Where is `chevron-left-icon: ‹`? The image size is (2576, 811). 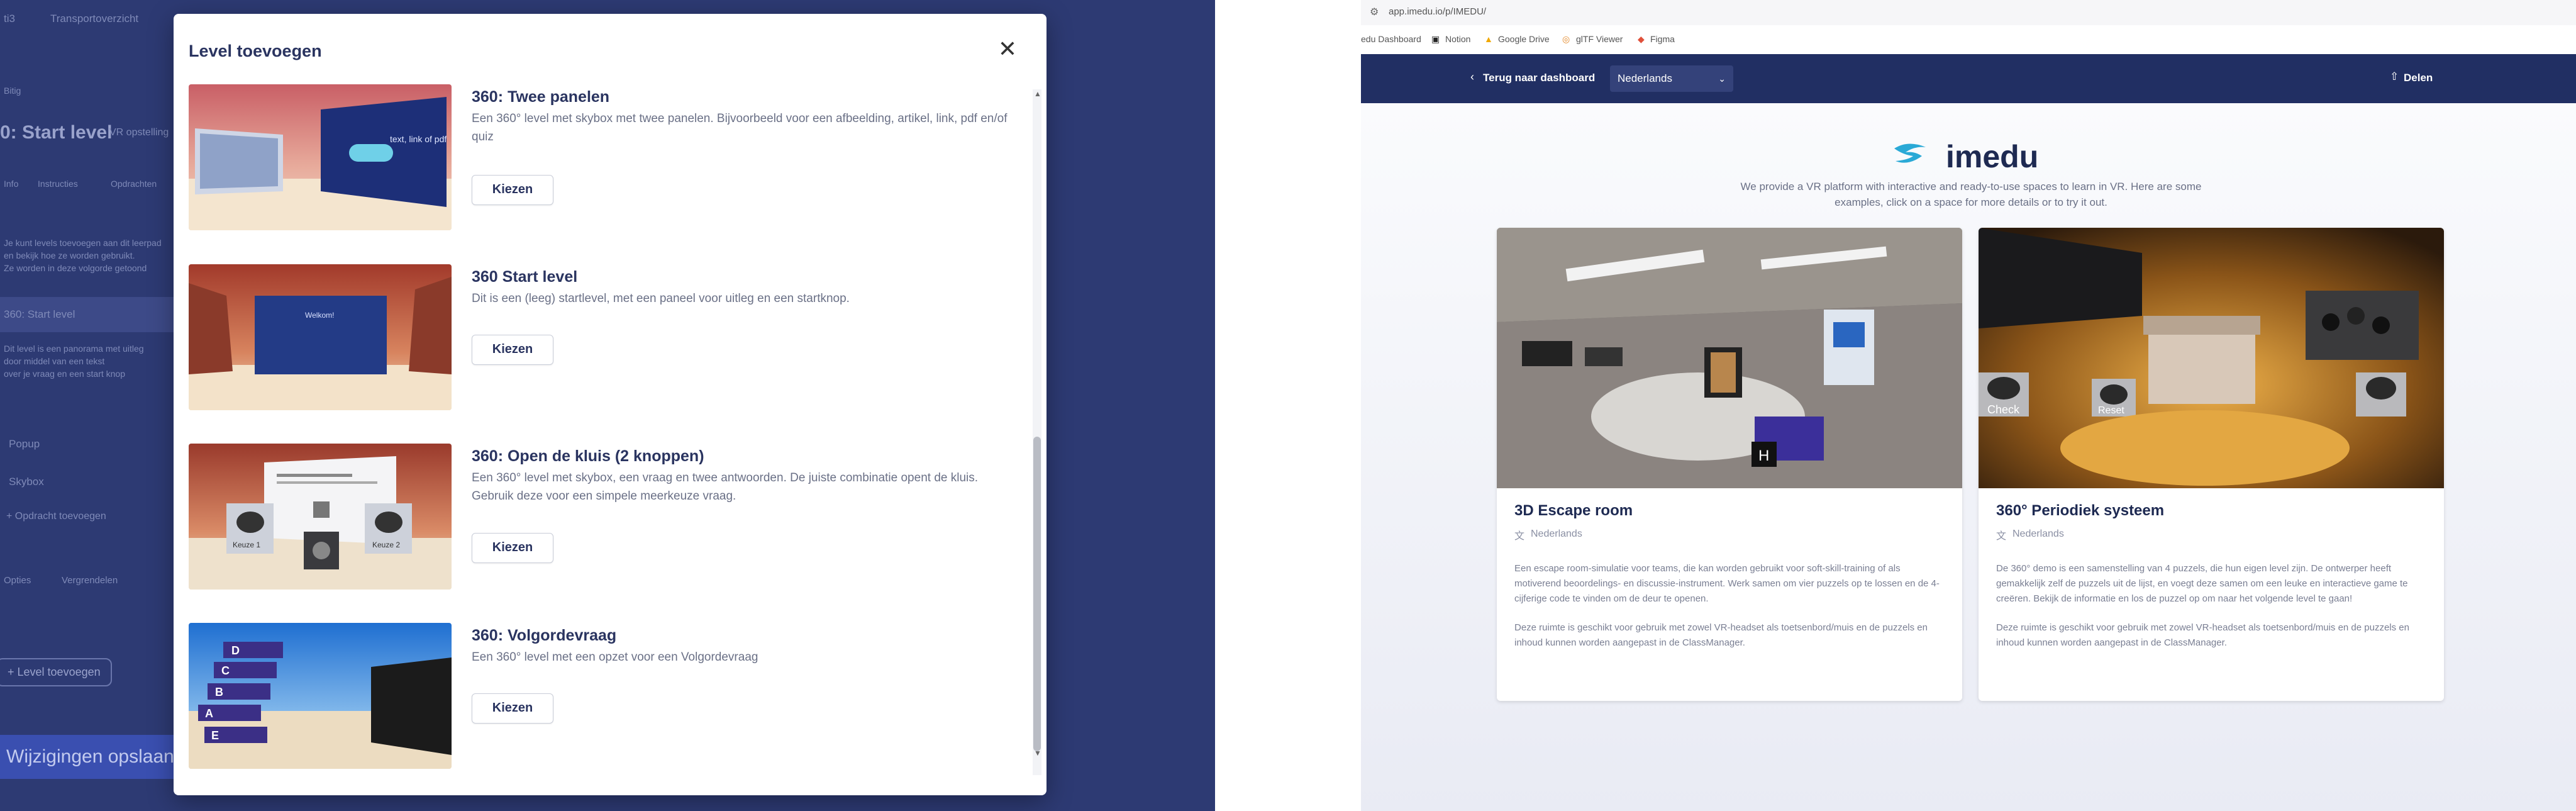 chevron-left-icon: ‹ is located at coordinates (1472, 77).